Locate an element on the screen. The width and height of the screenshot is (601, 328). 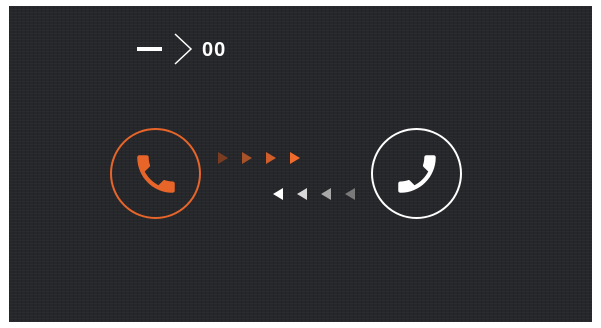
incoming-arrows is located at coordinates (321, 194).